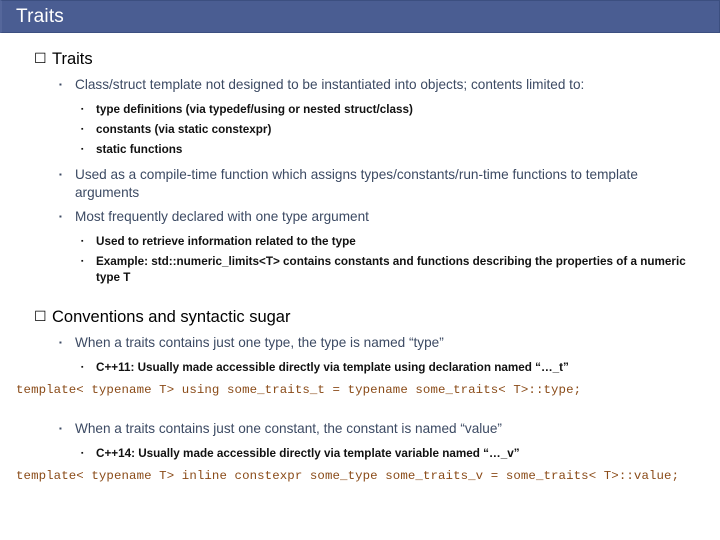  Describe the element at coordinates (139, 150) in the screenshot. I see `outline-item-label: static functions` at that location.